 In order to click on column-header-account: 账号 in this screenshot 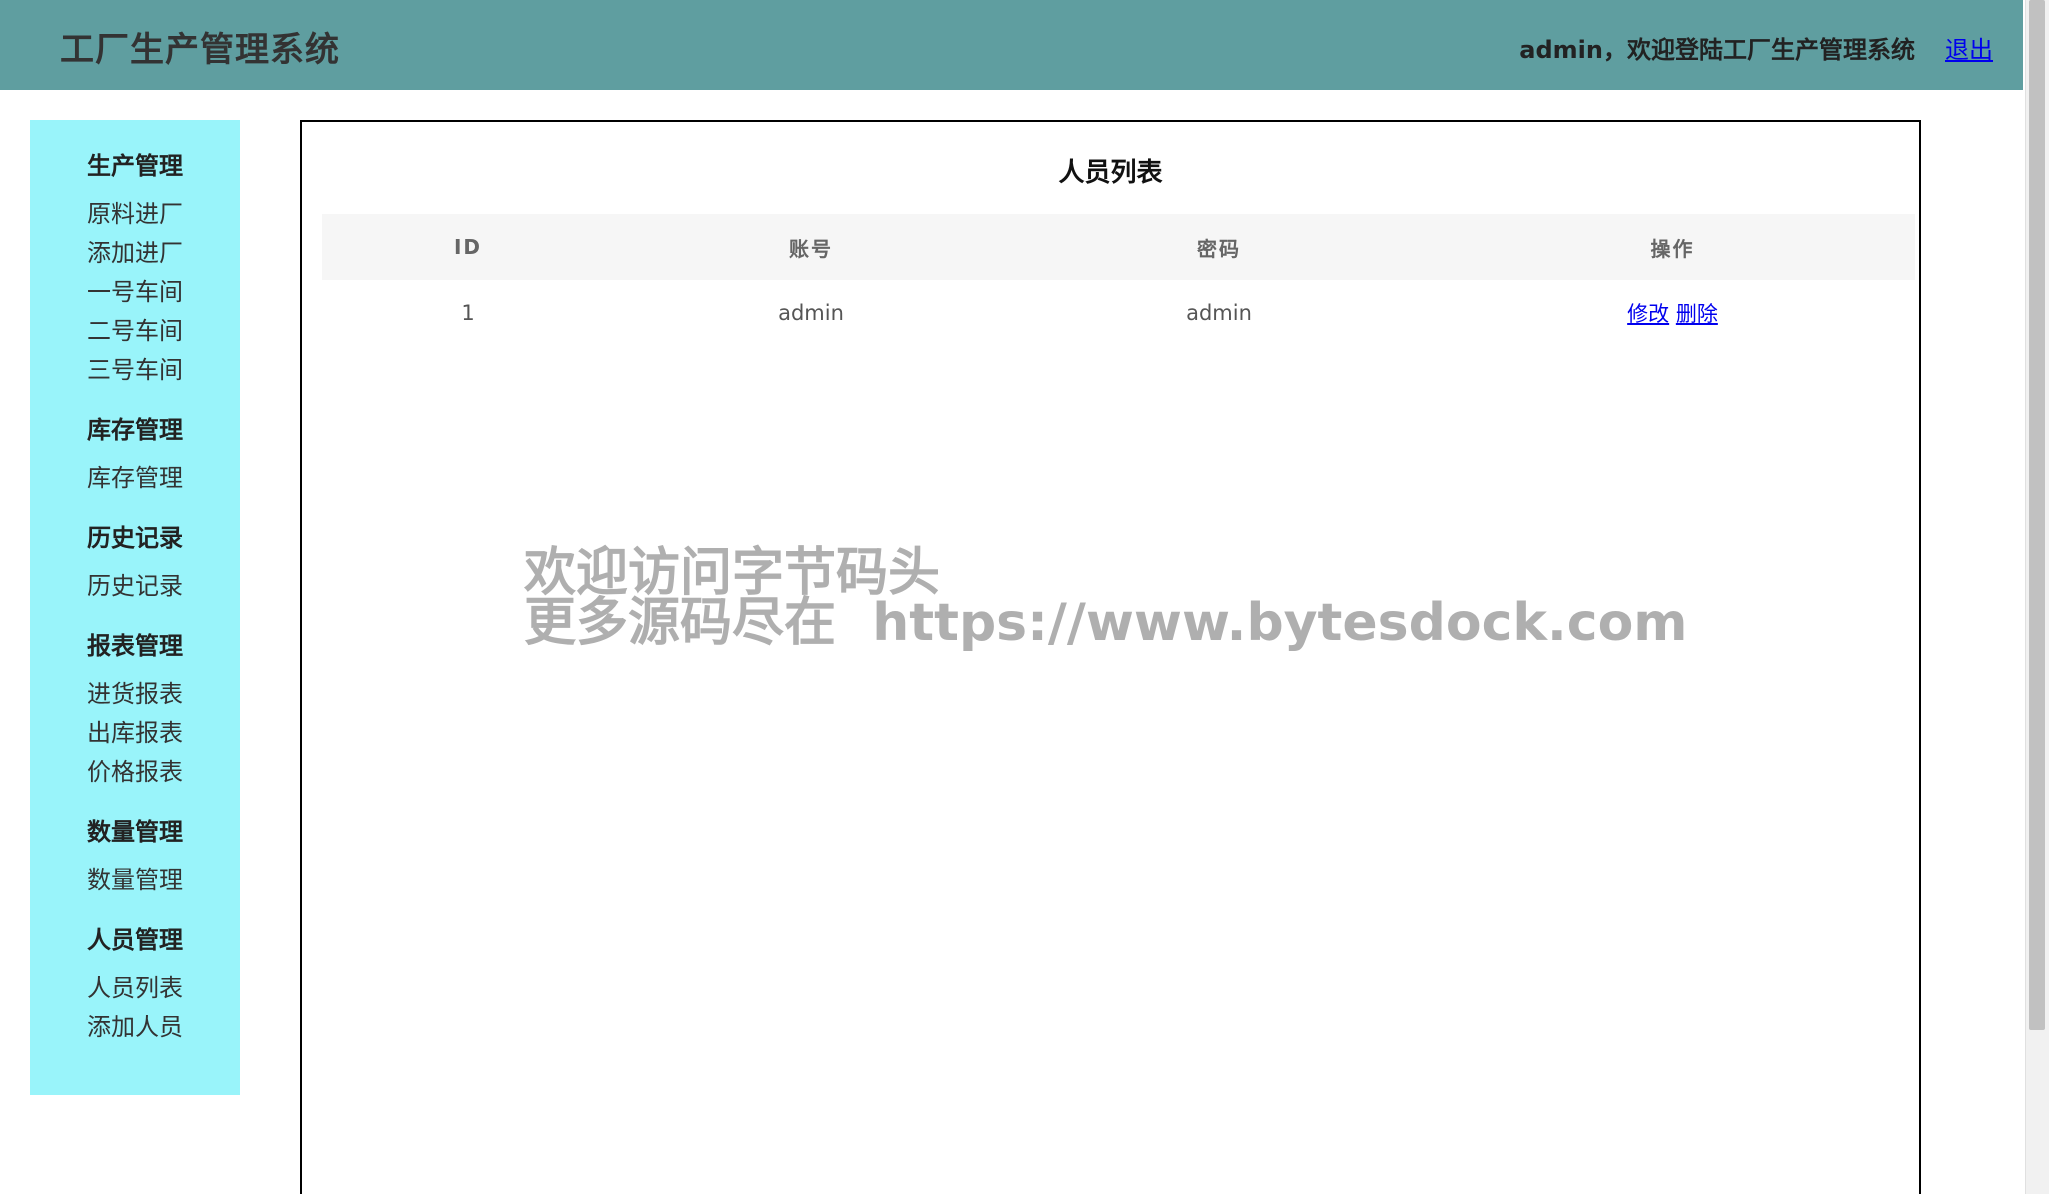, I will do `click(811, 247)`.